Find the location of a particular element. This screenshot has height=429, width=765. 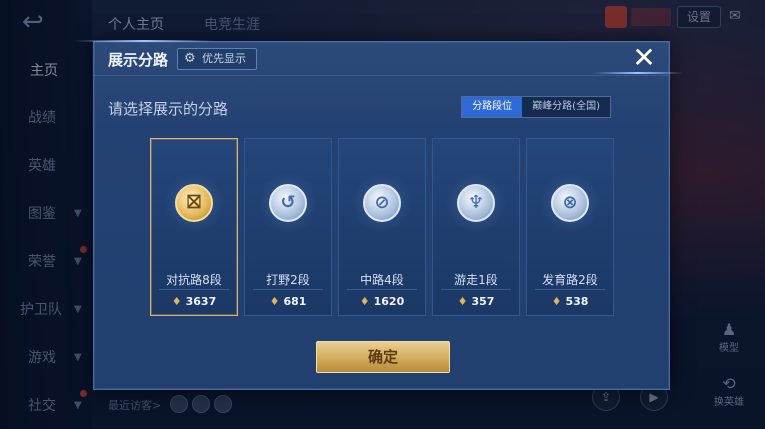

badge-glow: ⊘ is located at coordinates (382, 203).